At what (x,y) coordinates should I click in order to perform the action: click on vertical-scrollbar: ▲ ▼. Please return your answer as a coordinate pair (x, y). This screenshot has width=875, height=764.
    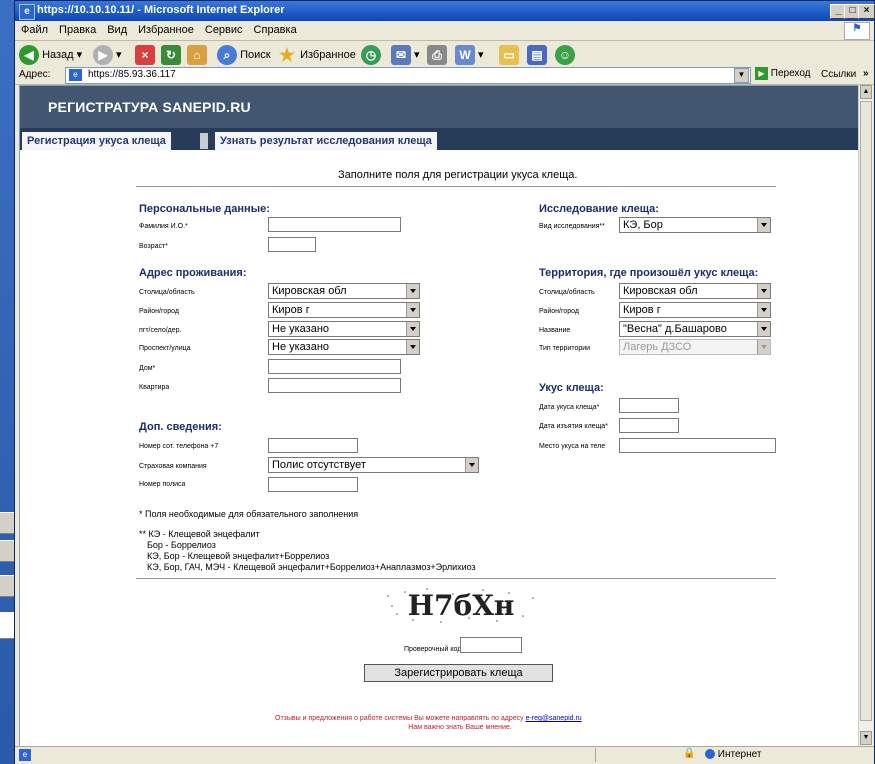
    Looking at the image, I should click on (865, 415).